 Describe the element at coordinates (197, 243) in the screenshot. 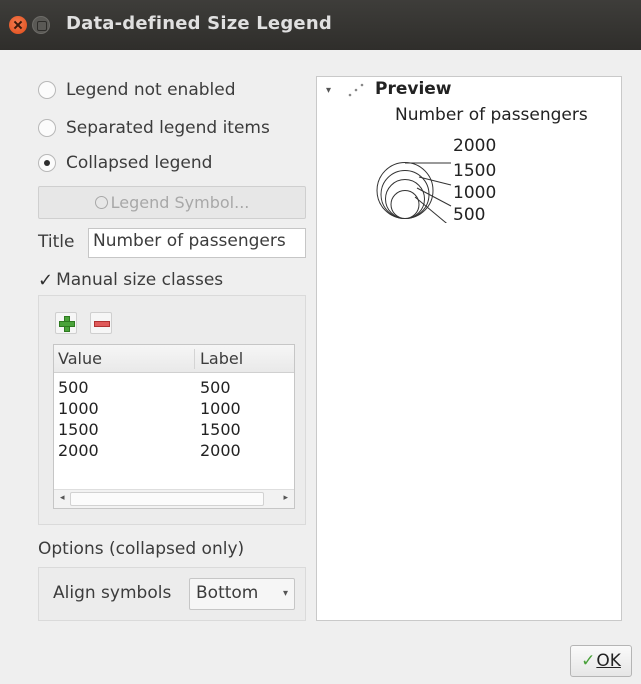

I see `title-input: Number of passengers` at that location.